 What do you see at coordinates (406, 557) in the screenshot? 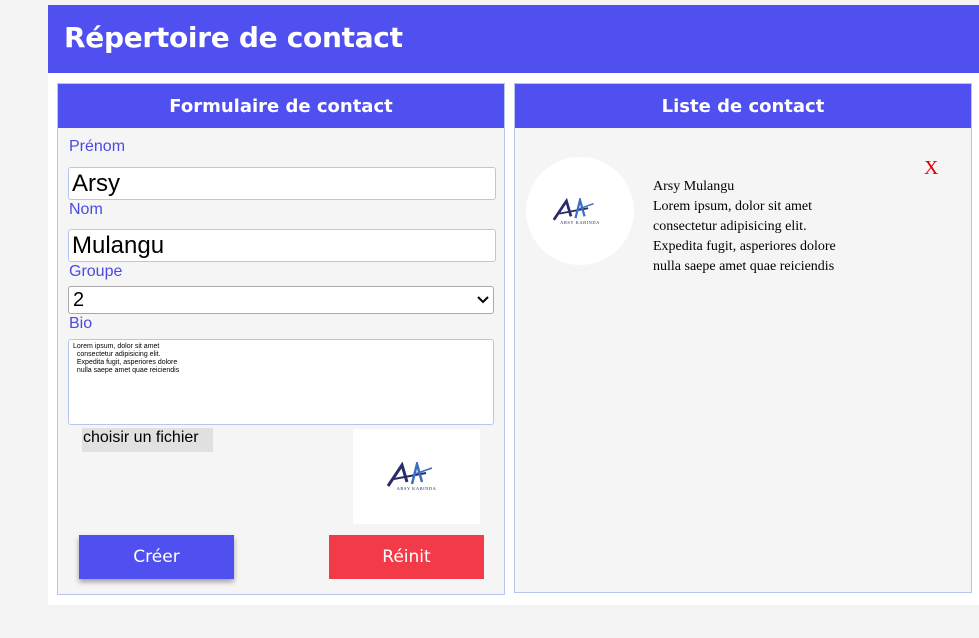
I see `reset-button: Réinit` at bounding box center [406, 557].